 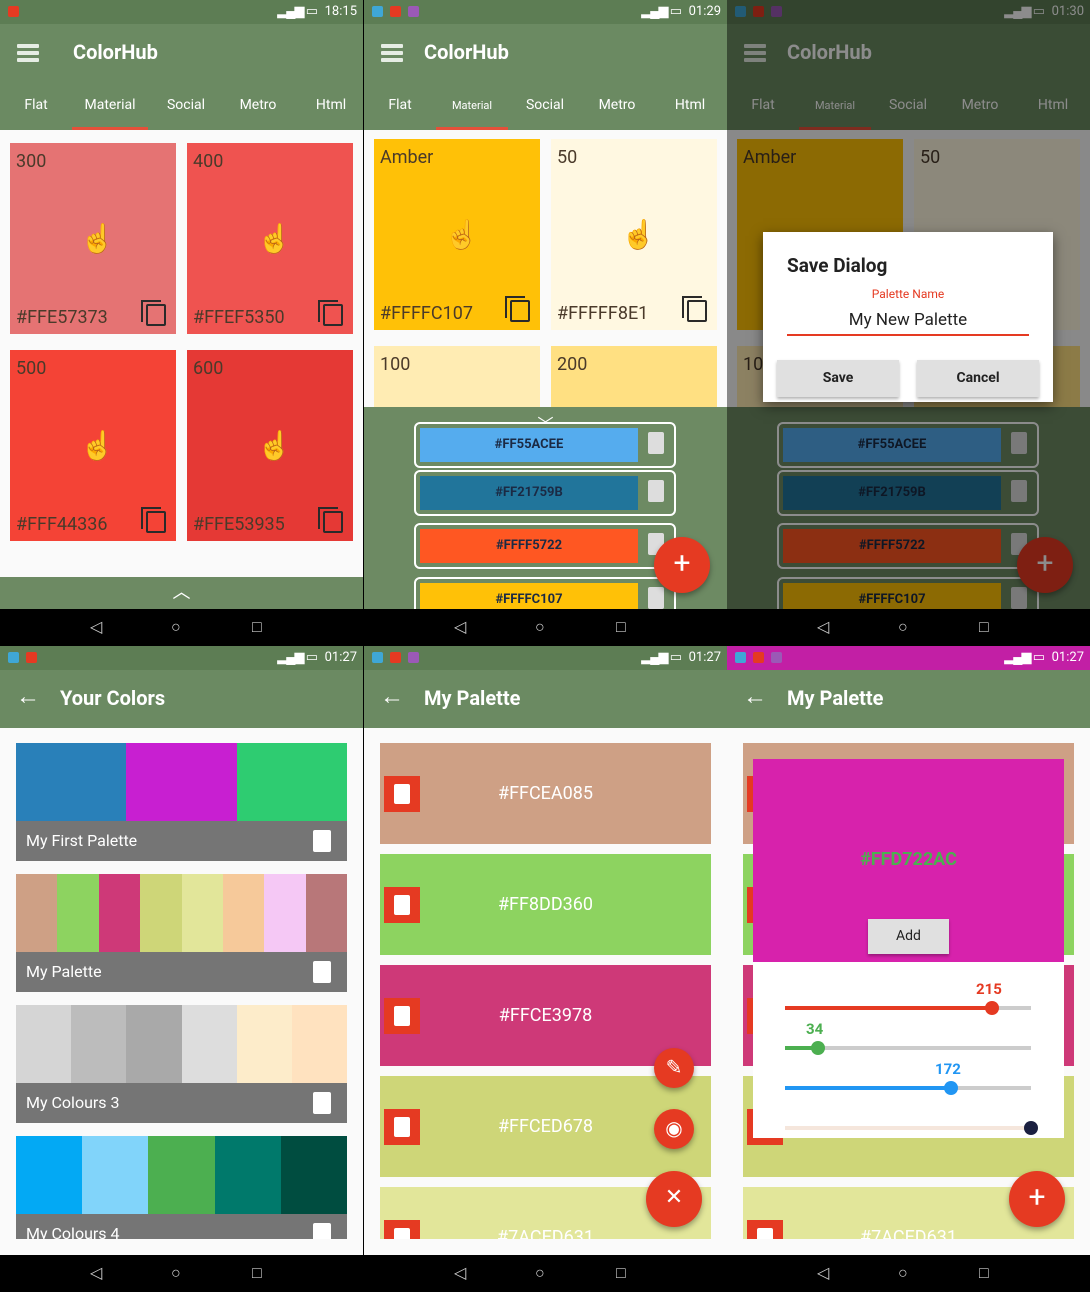 I want to click on red-slider-thumb, so click(x=992, y=1008).